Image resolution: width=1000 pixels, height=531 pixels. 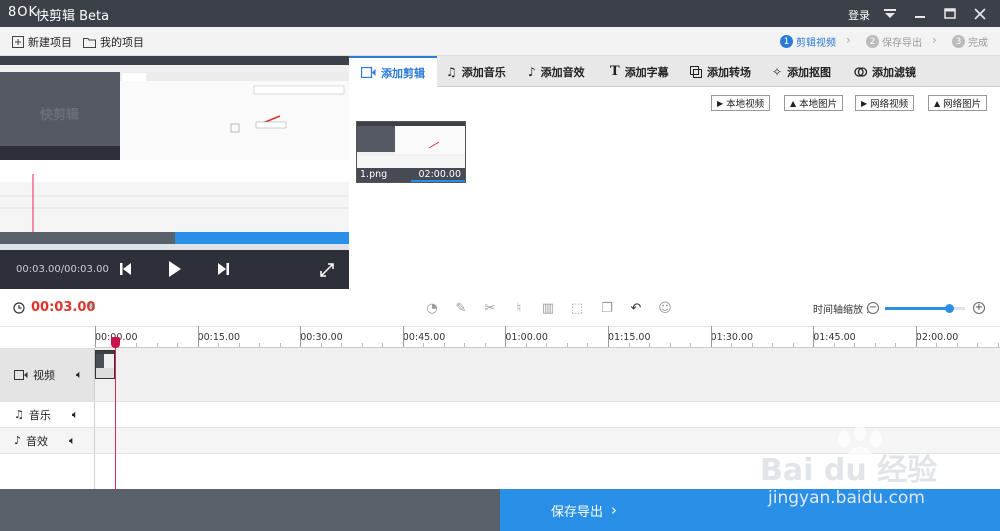 I want to click on tab-add-cutout: ✧ 添加抠图, so click(x=801, y=71).